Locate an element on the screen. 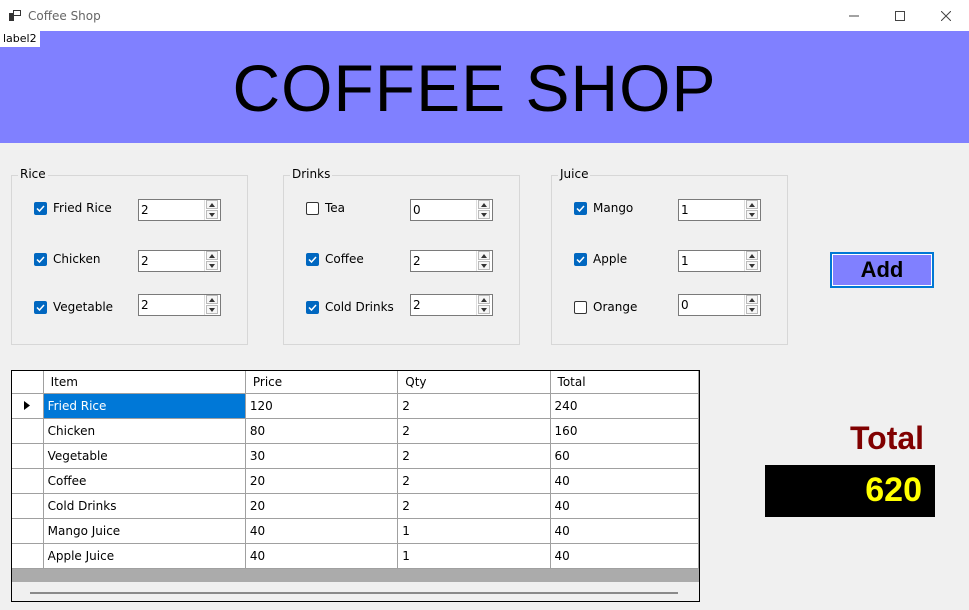 This screenshot has height=610, width=969. column-header-item: Item is located at coordinates (144, 382).